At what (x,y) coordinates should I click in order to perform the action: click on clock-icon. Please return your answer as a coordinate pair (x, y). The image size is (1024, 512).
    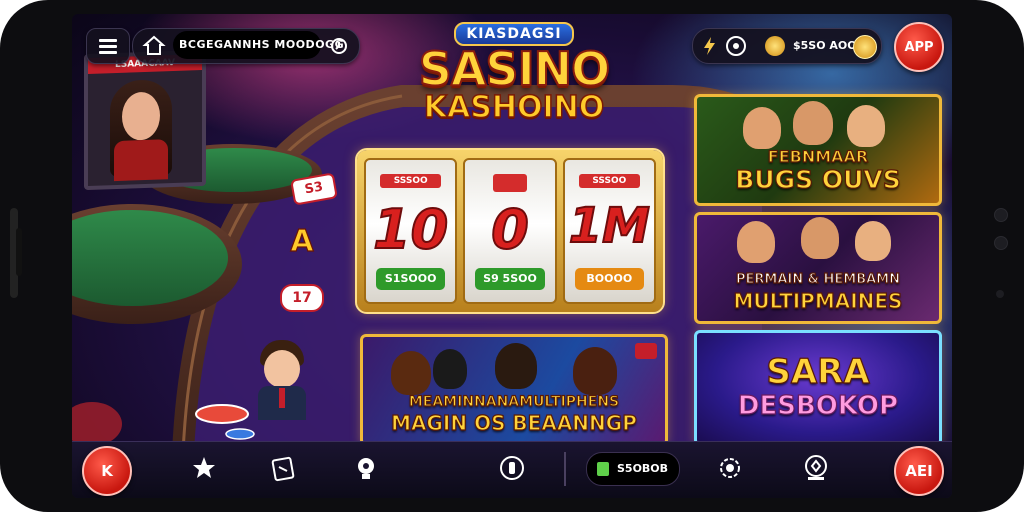
    Looking at the image, I should click on (339, 46).